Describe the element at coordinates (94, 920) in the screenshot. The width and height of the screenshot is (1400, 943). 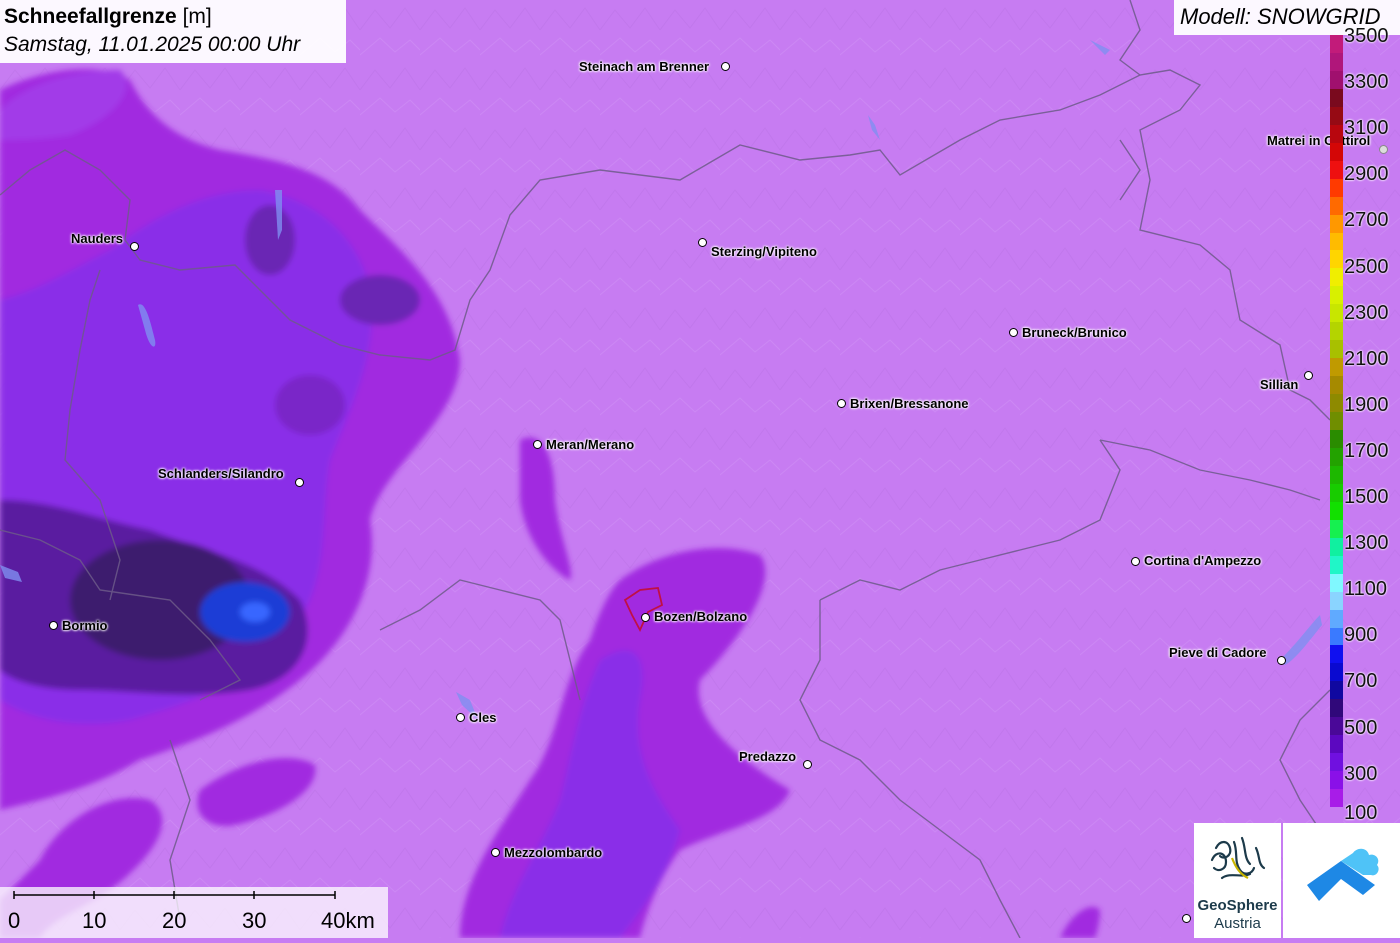
I see `scale-label-10: 10` at that location.